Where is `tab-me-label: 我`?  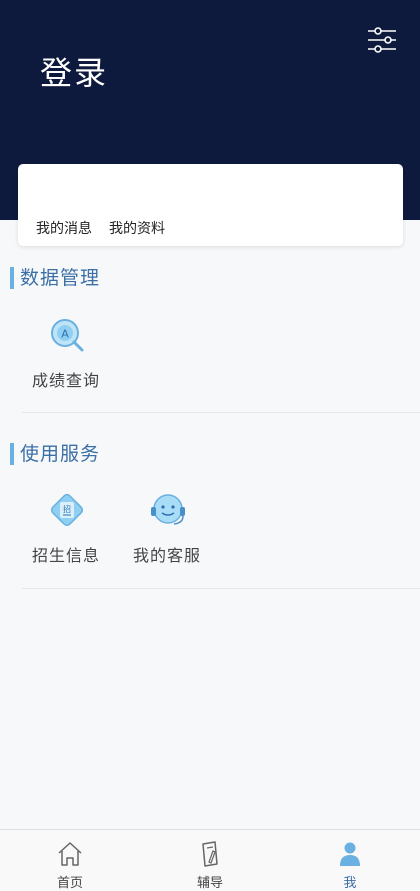
tab-me-label: 我 is located at coordinates (350, 883).